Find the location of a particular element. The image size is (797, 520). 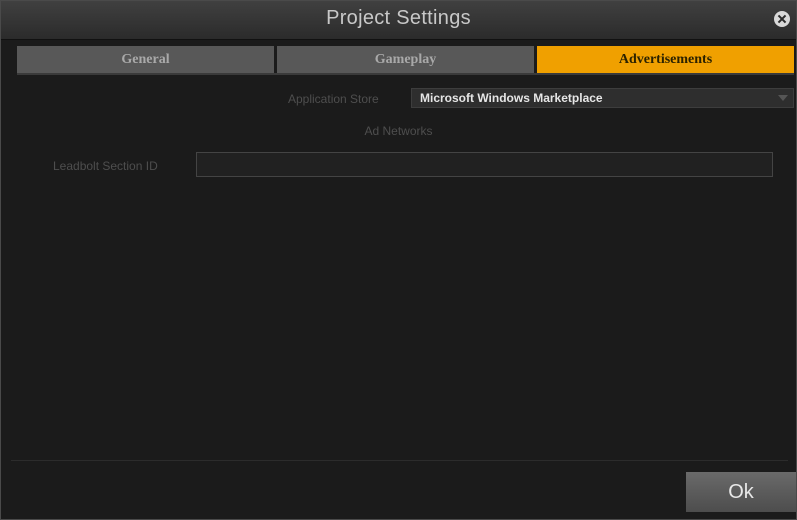

title-bar: Project Settings is located at coordinates (398, 20).